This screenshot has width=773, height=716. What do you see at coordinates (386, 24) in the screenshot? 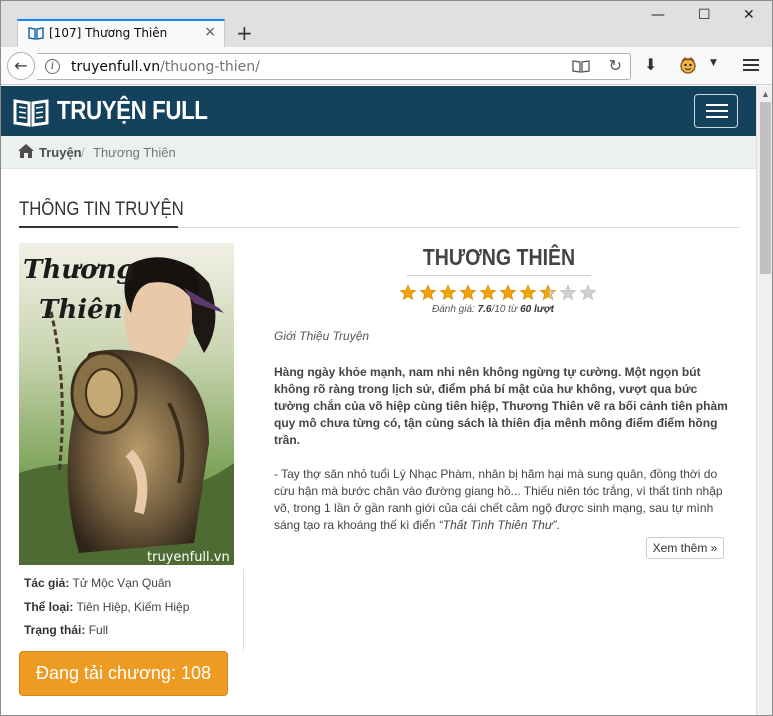
I see `tab-strip: [107] Thương Thiên × + — ☐ ✕` at bounding box center [386, 24].